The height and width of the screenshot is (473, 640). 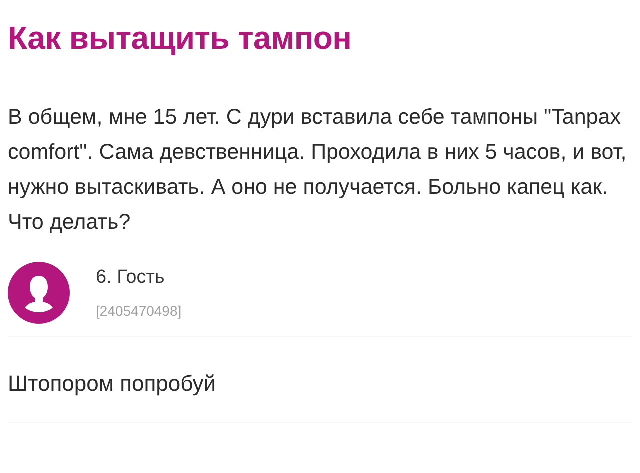 I want to click on author-name: 6. Гость, so click(x=131, y=278).